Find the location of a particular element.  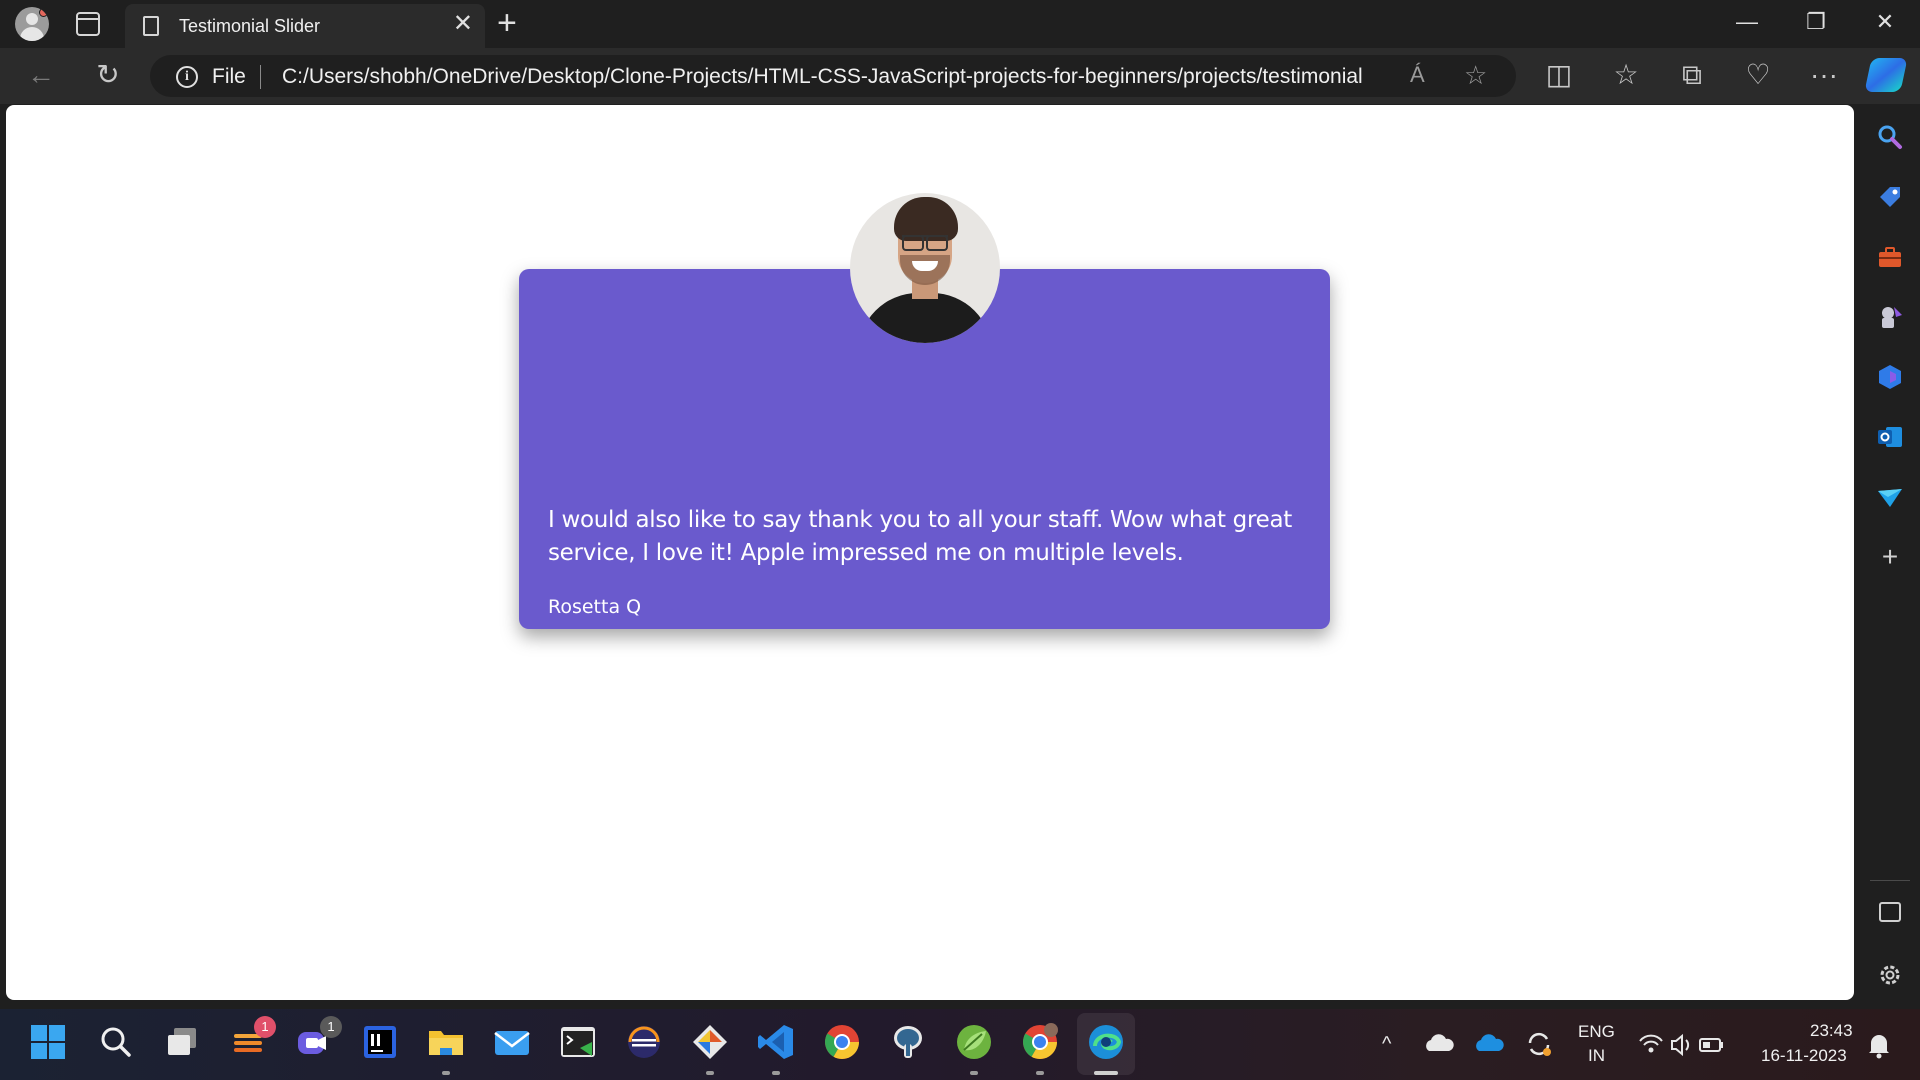

clock-date: 16-11-2023 is located at coordinates (1804, 1056).